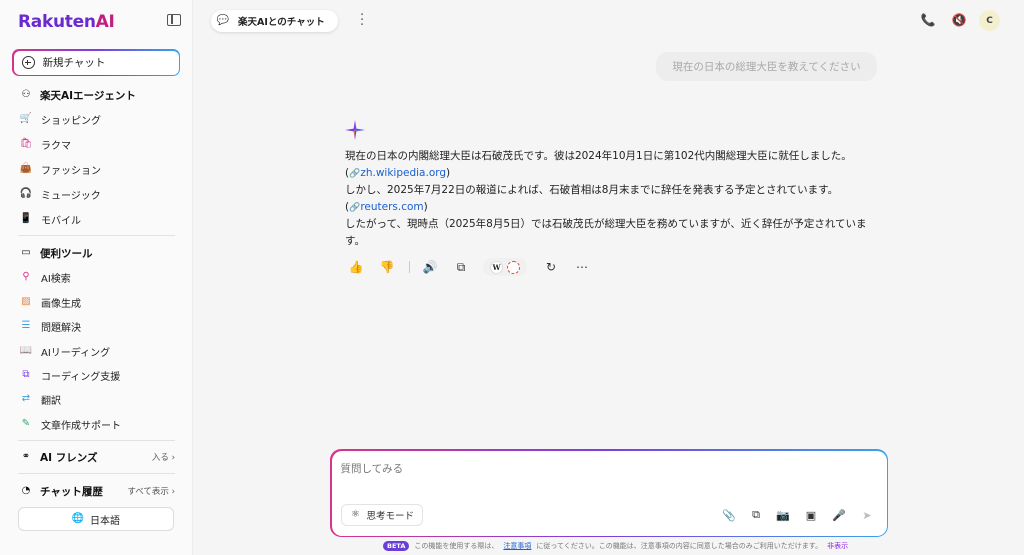 This screenshot has height=555, width=1024. I want to click on composer: ⚛ 思考モード 📎 ⧉ 📷 ▣ 🎤 ➤, so click(609, 493).